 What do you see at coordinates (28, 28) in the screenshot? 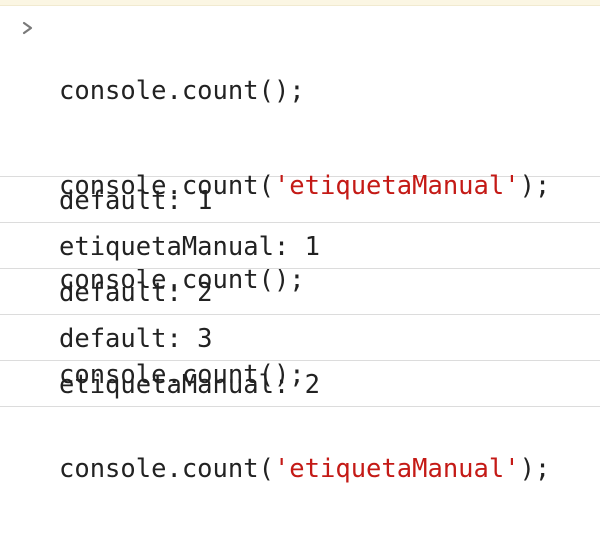
I see `chevron-right-icon` at bounding box center [28, 28].